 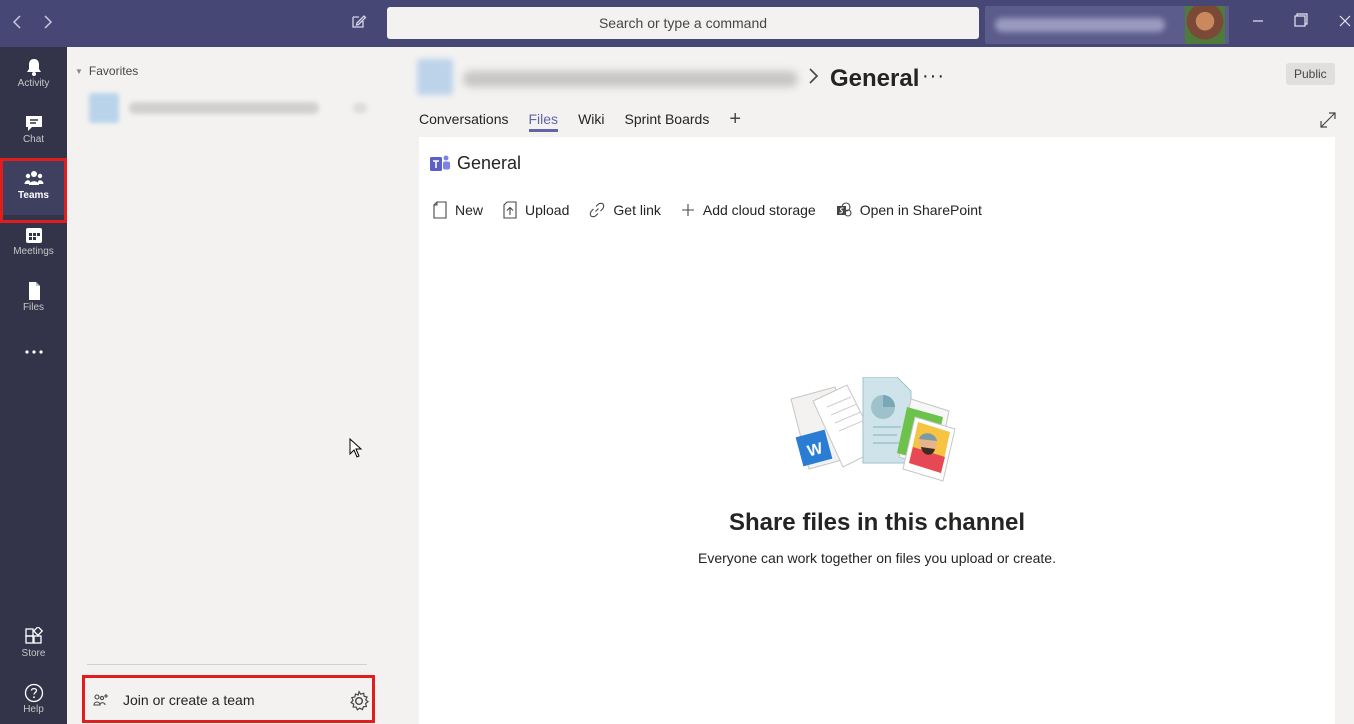 What do you see at coordinates (33, 67) in the screenshot?
I see `bell-icon` at bounding box center [33, 67].